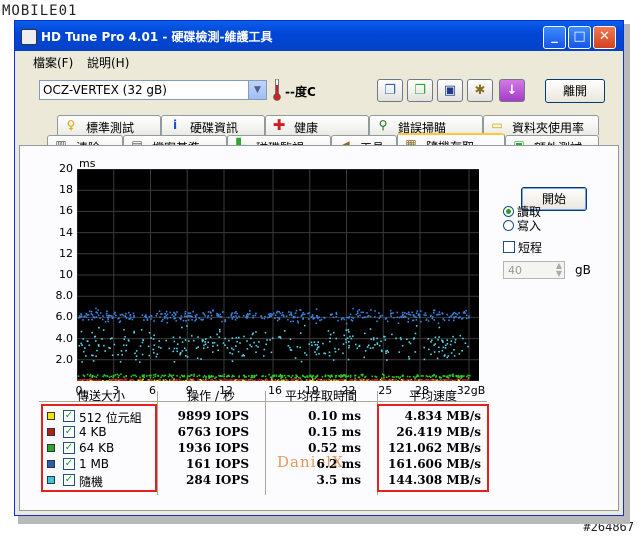 The height and width of the screenshot is (537, 640). What do you see at coordinates (153, 90) in the screenshot?
I see `drive-select: OCZ-VERTEX (32 gB) ▼` at bounding box center [153, 90].